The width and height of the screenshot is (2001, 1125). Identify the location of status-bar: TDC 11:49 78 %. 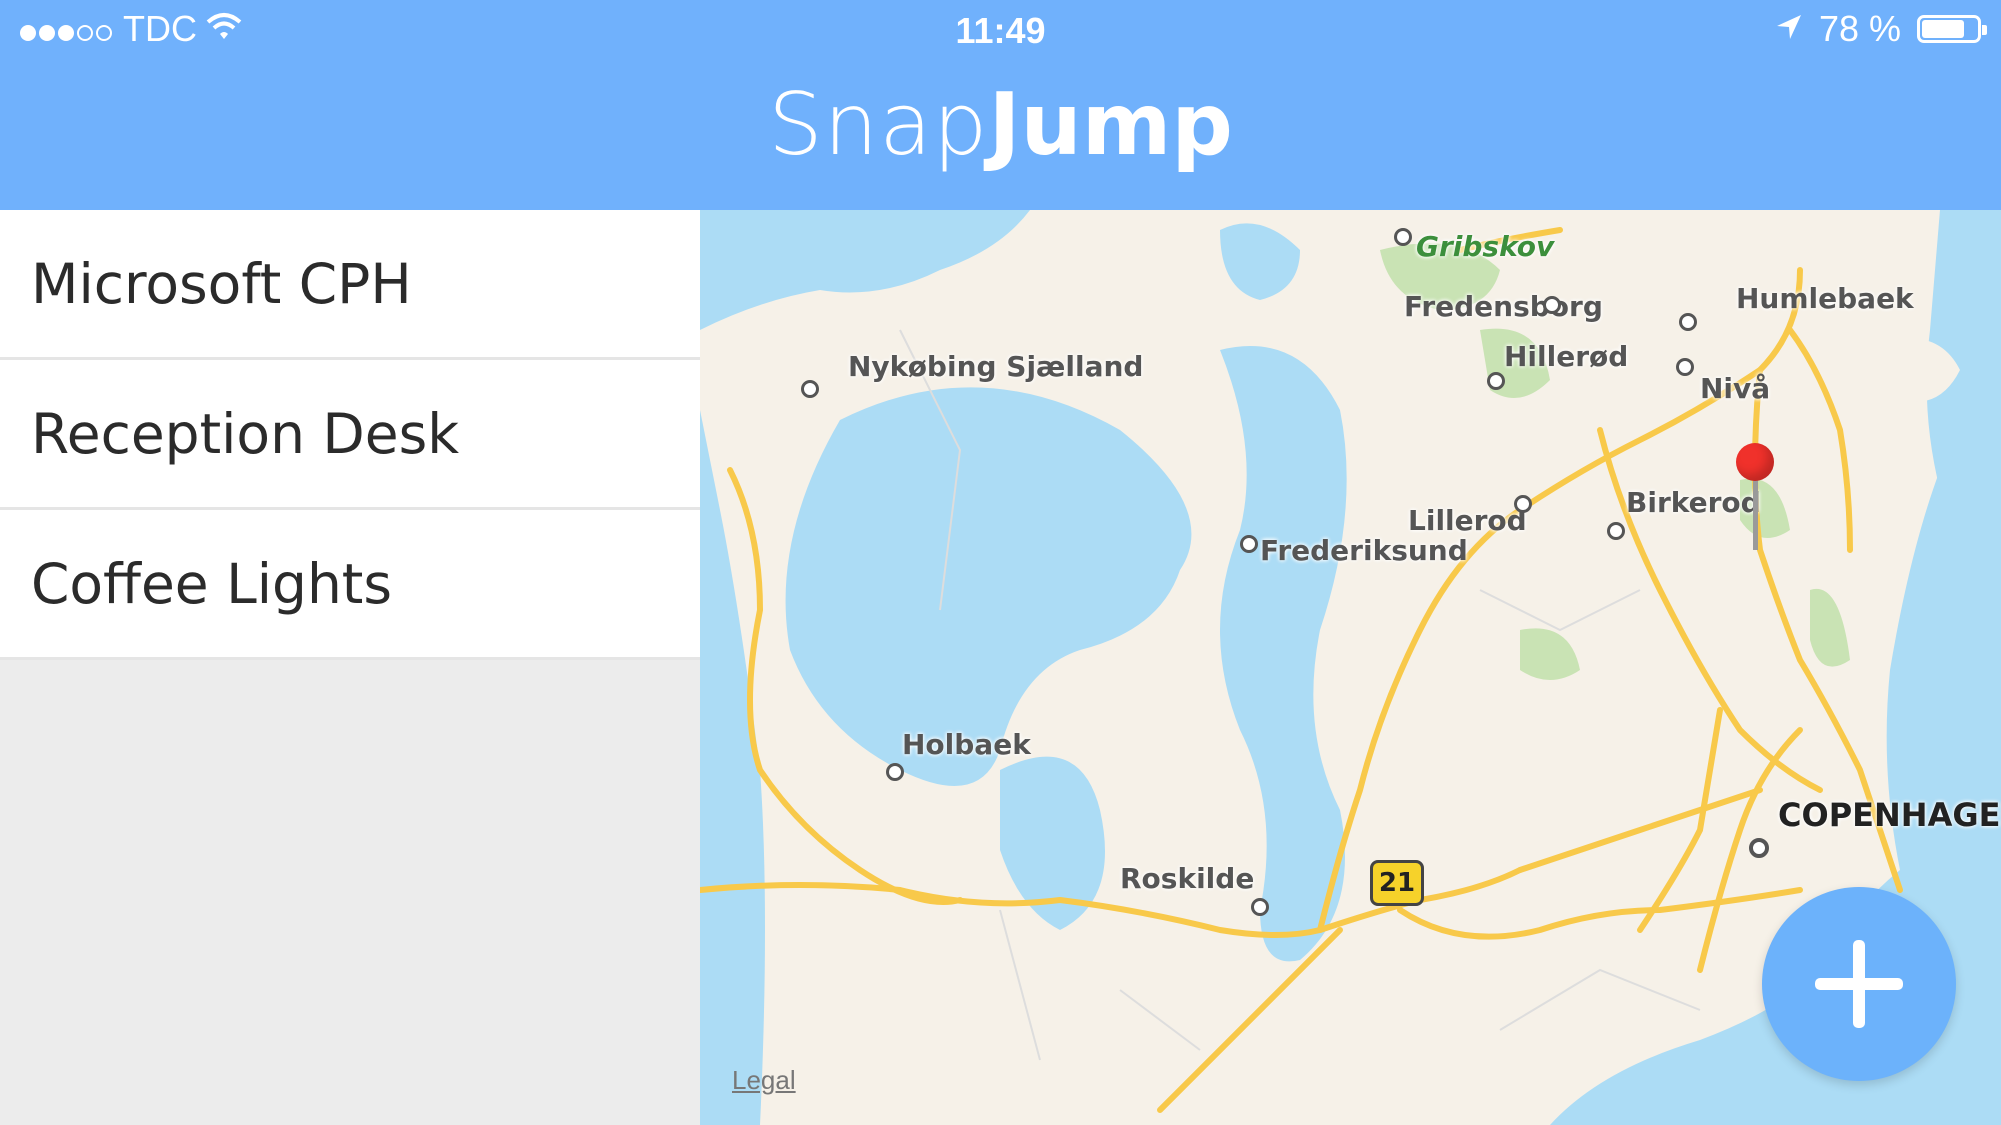
(1000, 31).